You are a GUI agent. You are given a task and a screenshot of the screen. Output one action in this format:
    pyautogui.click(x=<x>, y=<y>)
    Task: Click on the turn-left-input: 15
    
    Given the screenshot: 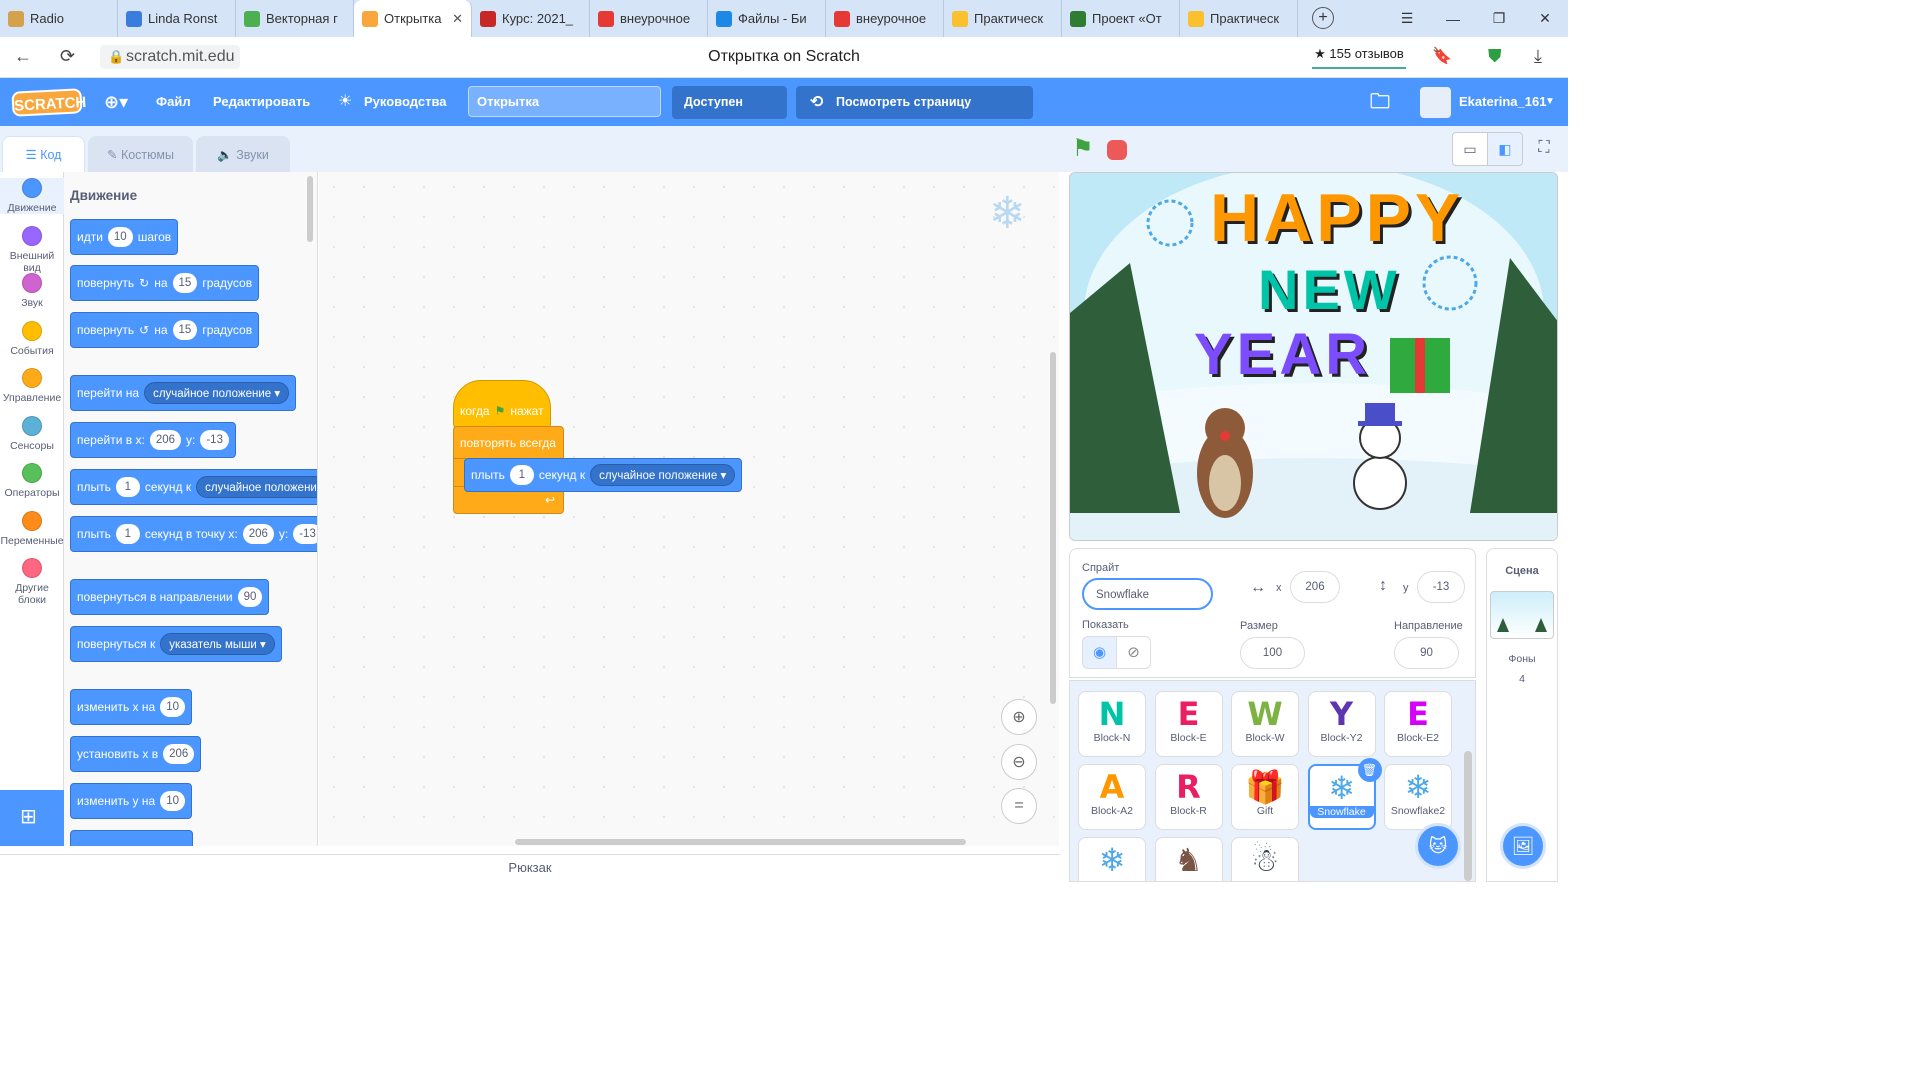 What is the action you would take?
    pyautogui.click(x=185, y=330)
    